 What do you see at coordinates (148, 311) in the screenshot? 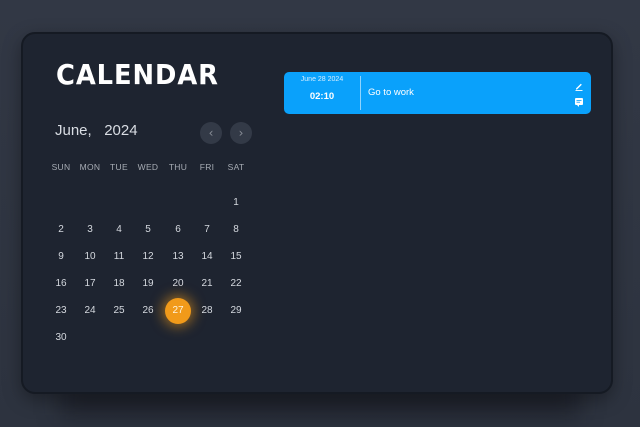
I see `calendar-day: 26` at bounding box center [148, 311].